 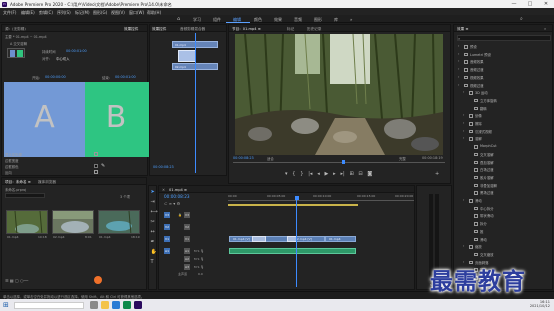 I want to click on add-button-icon: +, so click(x=437, y=174).